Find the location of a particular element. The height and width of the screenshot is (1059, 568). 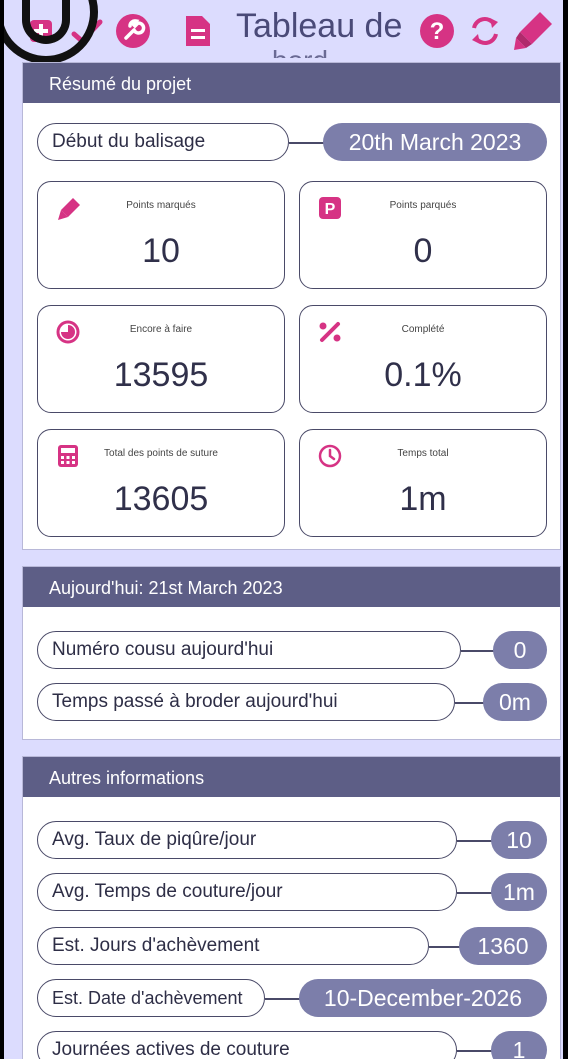

stat-value: 1m is located at coordinates (423, 499).